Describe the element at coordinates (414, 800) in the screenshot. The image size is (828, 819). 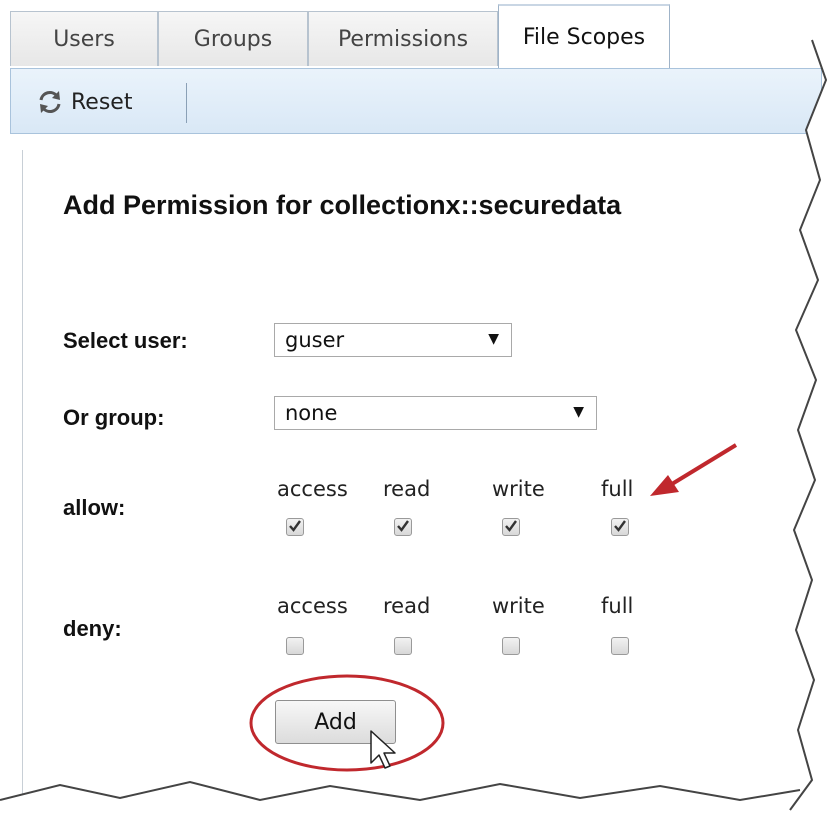
I see `torn-edge-bottom` at that location.